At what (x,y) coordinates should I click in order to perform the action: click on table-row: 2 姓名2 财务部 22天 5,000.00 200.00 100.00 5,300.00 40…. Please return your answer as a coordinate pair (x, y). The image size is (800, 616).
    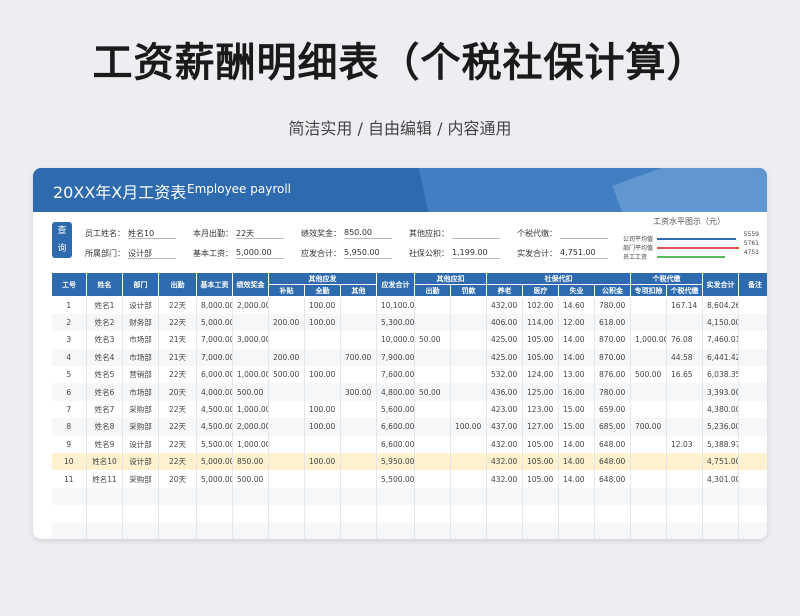
    Looking at the image, I should click on (409, 322).